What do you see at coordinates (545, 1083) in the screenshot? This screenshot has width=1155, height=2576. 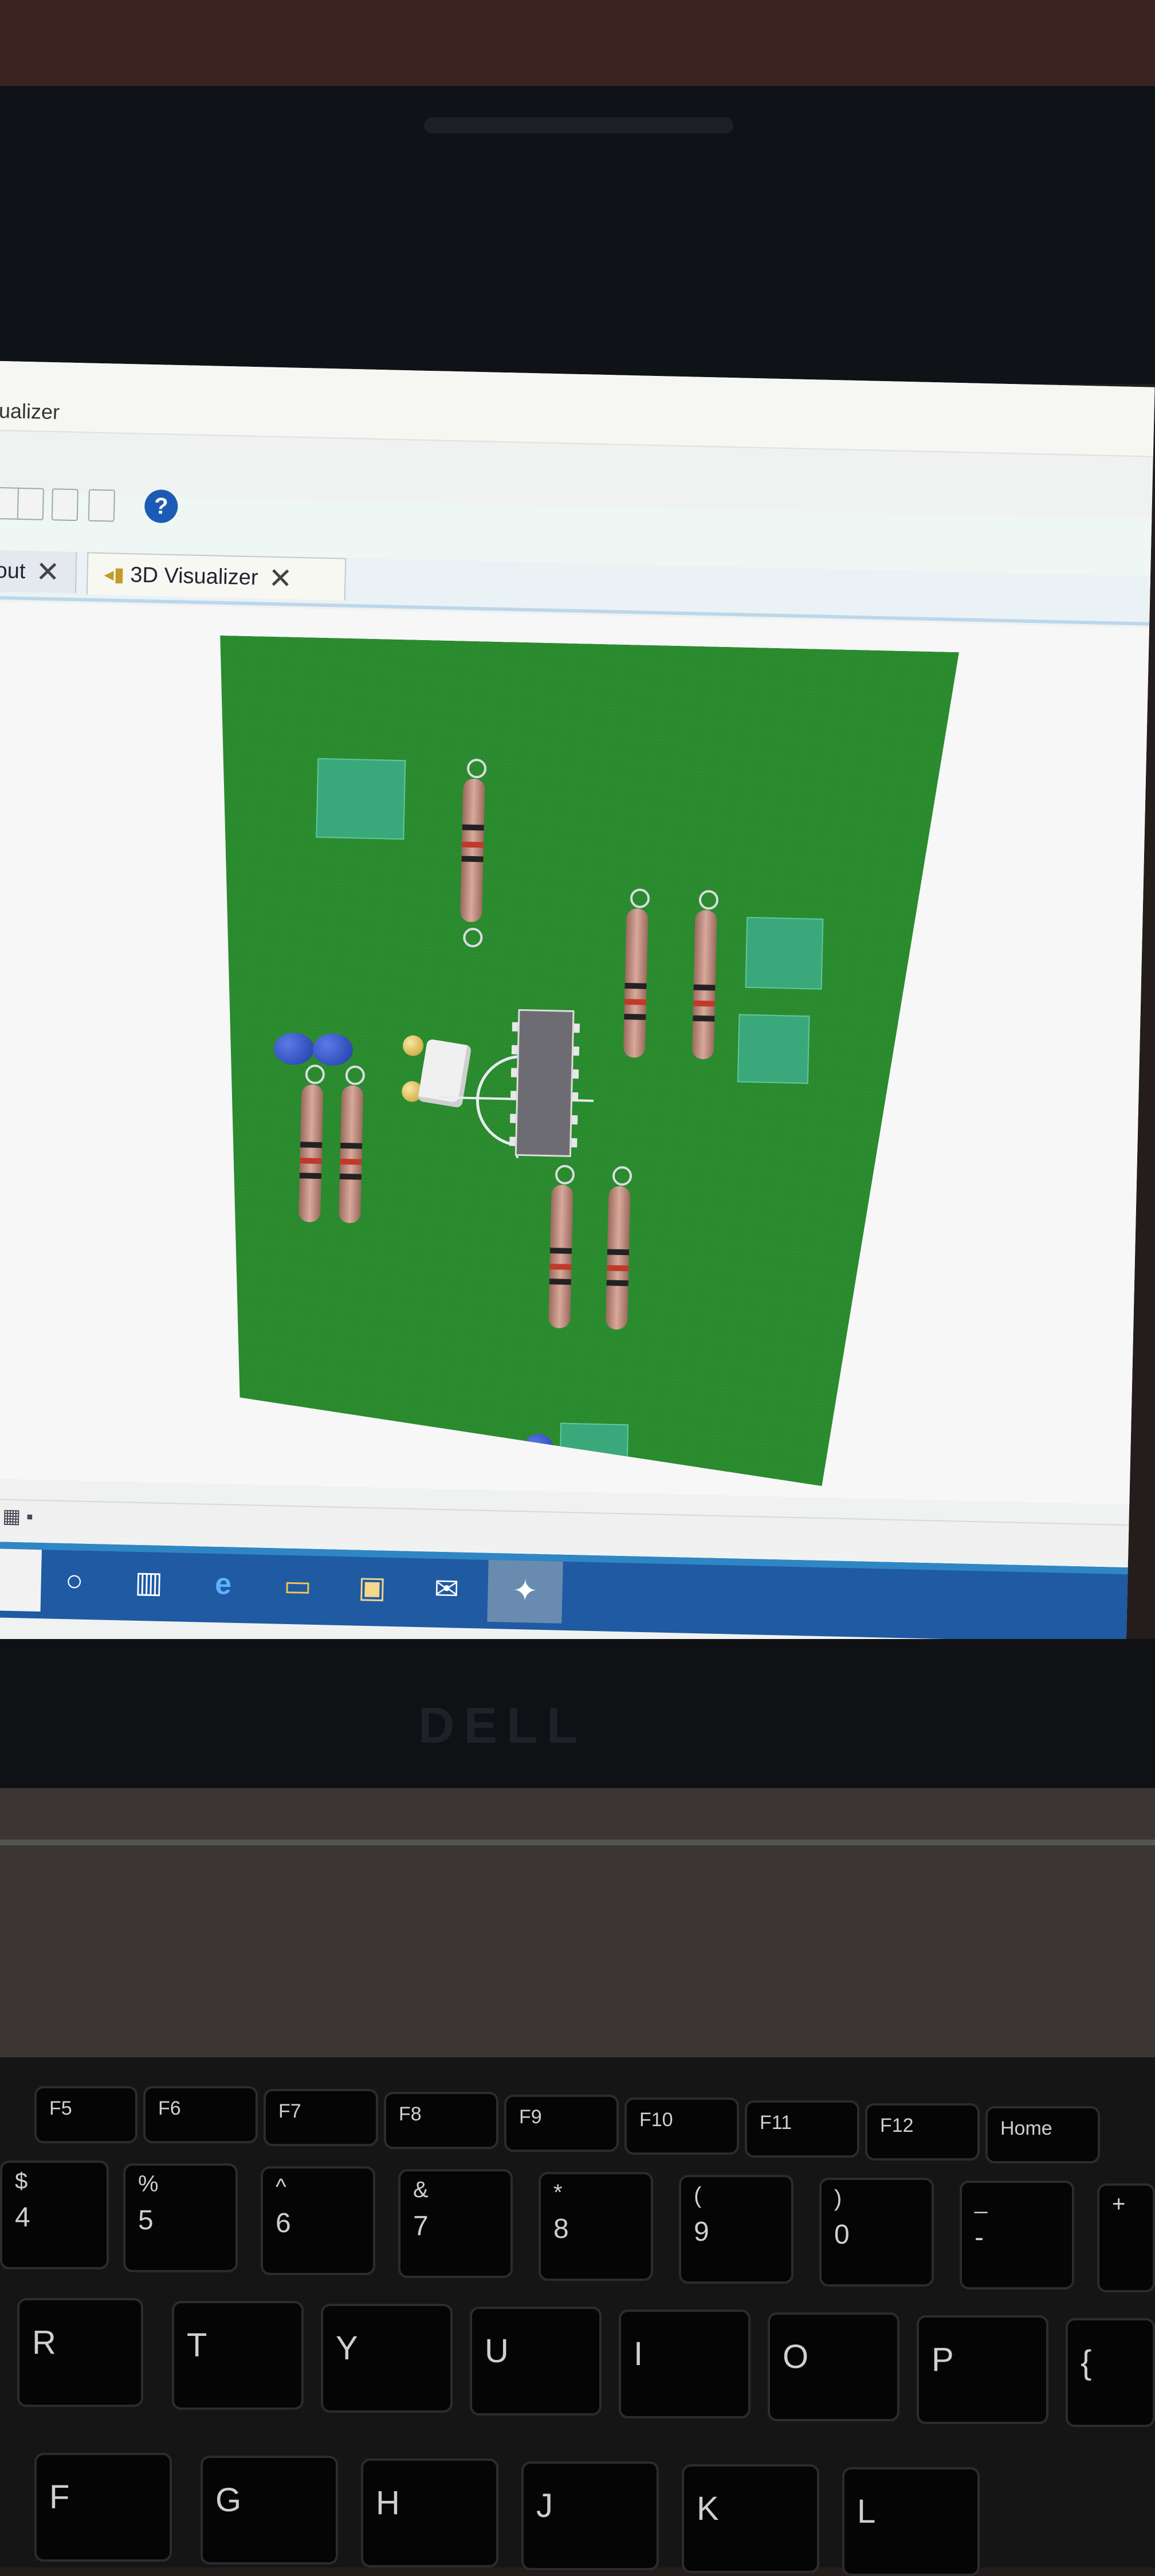 I see `ic-chip` at bounding box center [545, 1083].